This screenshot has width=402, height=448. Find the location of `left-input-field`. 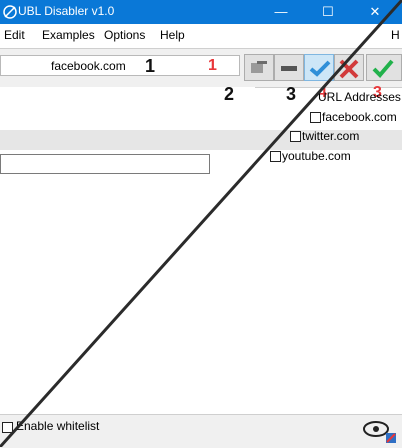

left-input-field is located at coordinates (105, 164).